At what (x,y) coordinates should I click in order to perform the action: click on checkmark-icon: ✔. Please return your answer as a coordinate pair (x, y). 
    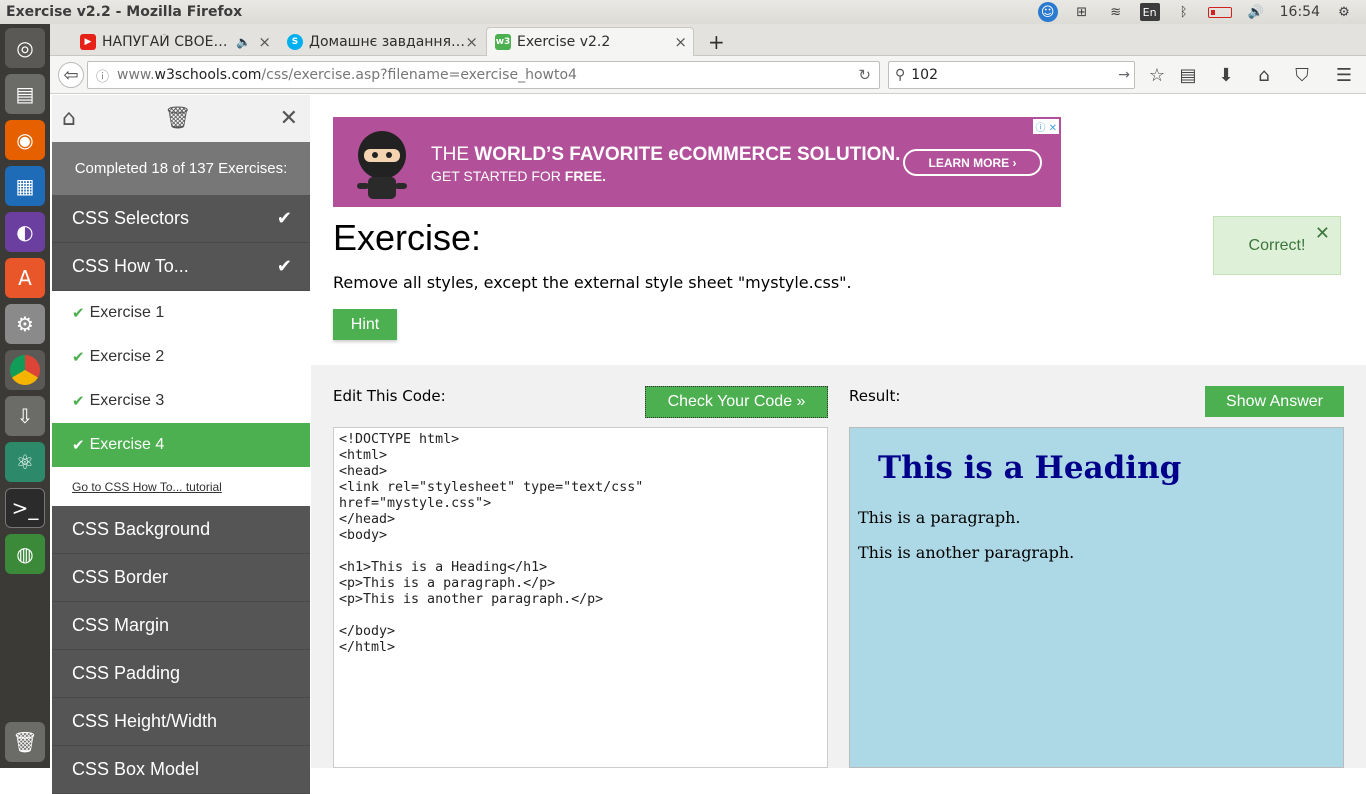
    Looking at the image, I should click on (284, 218).